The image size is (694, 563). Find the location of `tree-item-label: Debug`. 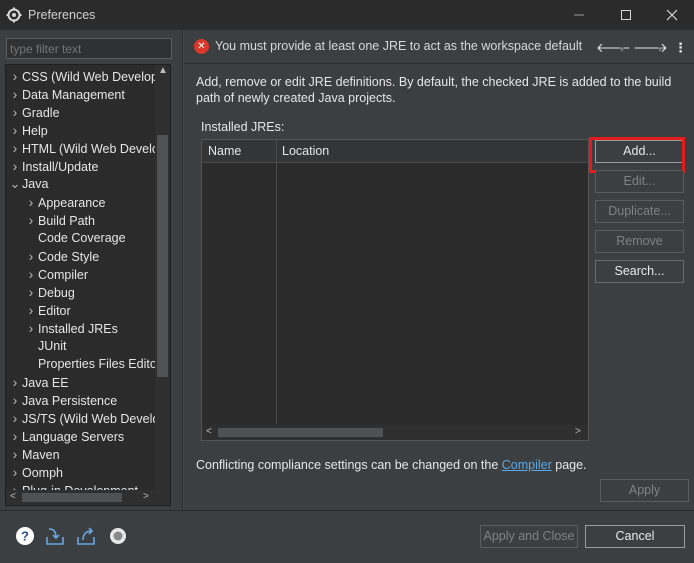

tree-item-label: Debug is located at coordinates (56, 293).